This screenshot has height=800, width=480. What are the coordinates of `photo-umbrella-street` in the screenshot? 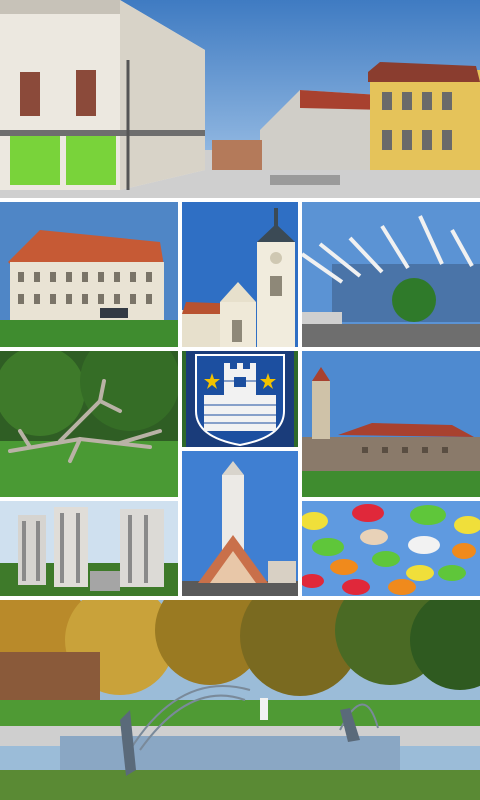 It's located at (391, 548).